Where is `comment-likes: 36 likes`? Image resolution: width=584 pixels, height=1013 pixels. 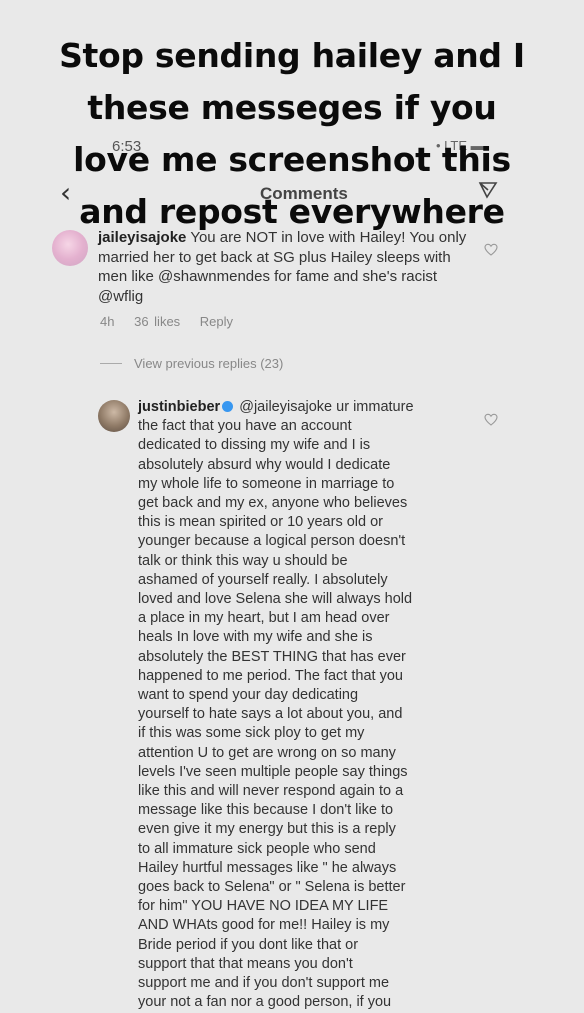 comment-likes: 36 likes is located at coordinates (157, 321).